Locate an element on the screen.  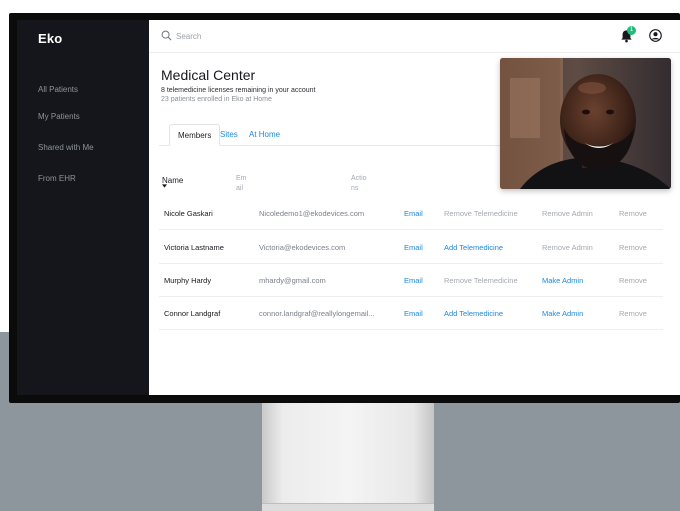
brand-logo: Eko is located at coordinates (50, 38).